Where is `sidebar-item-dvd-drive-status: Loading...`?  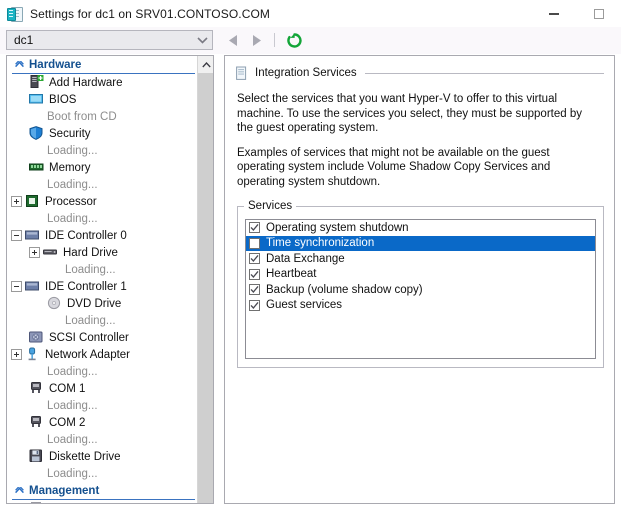 sidebar-item-dvd-drive-status: Loading... is located at coordinates (90, 320).